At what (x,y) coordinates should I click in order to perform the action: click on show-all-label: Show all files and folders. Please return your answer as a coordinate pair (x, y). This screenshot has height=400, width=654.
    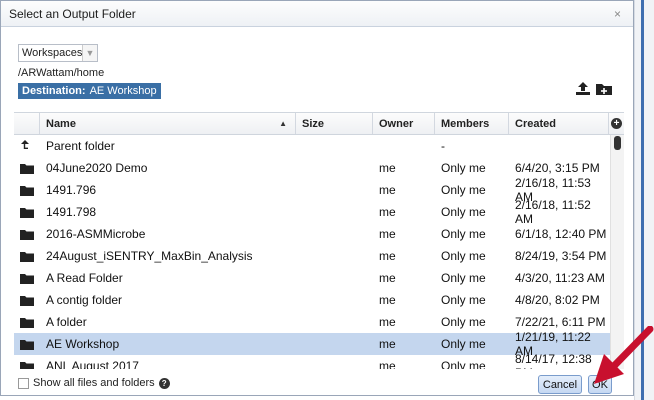
    Looking at the image, I should click on (94, 383).